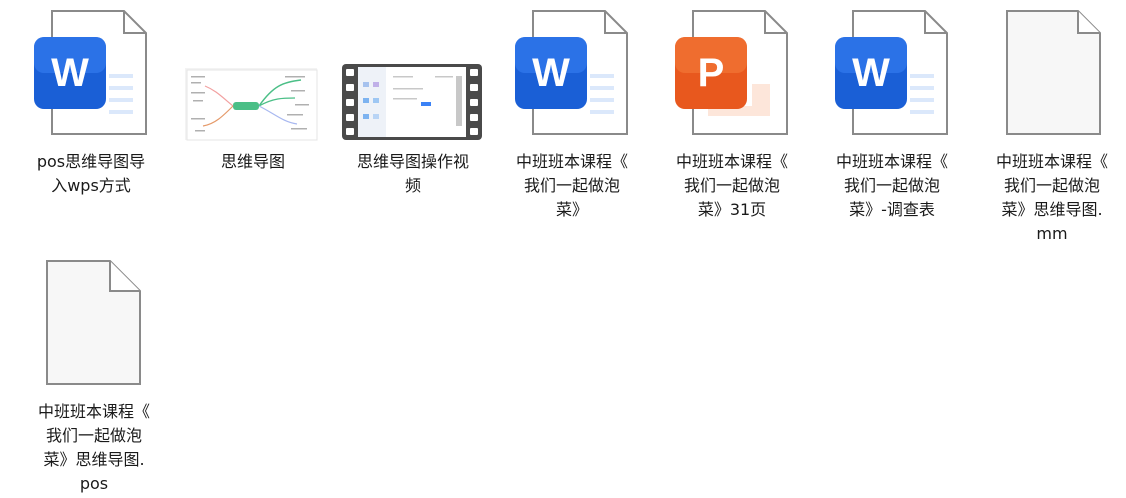 This screenshot has height=498, width=1126. I want to click on file-name: 思维导图操作视 频, so click(412, 173).